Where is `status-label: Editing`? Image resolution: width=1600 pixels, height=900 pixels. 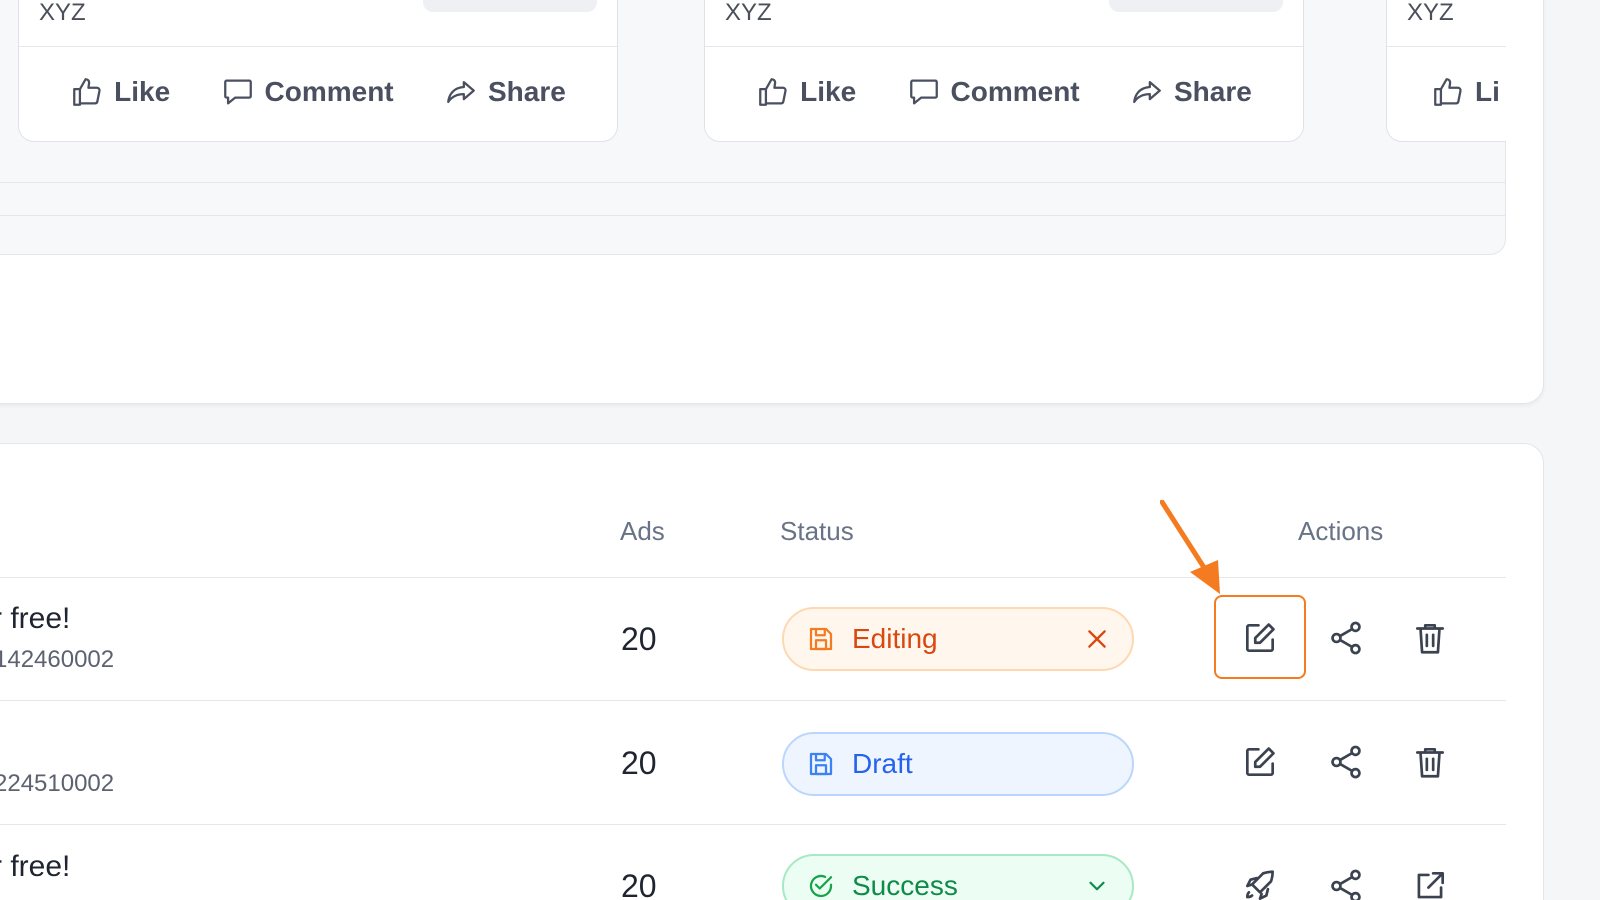 status-label: Editing is located at coordinates (895, 638).